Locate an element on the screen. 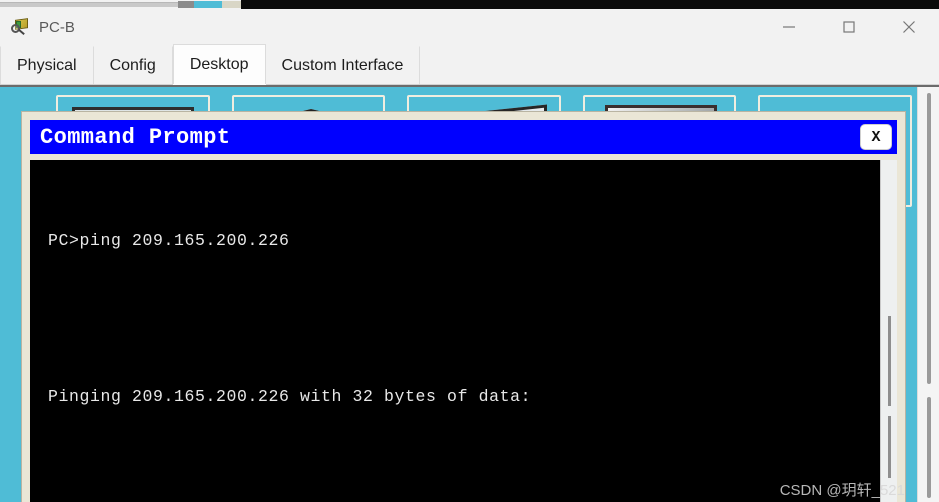  minimize-button is located at coordinates (789, 27).